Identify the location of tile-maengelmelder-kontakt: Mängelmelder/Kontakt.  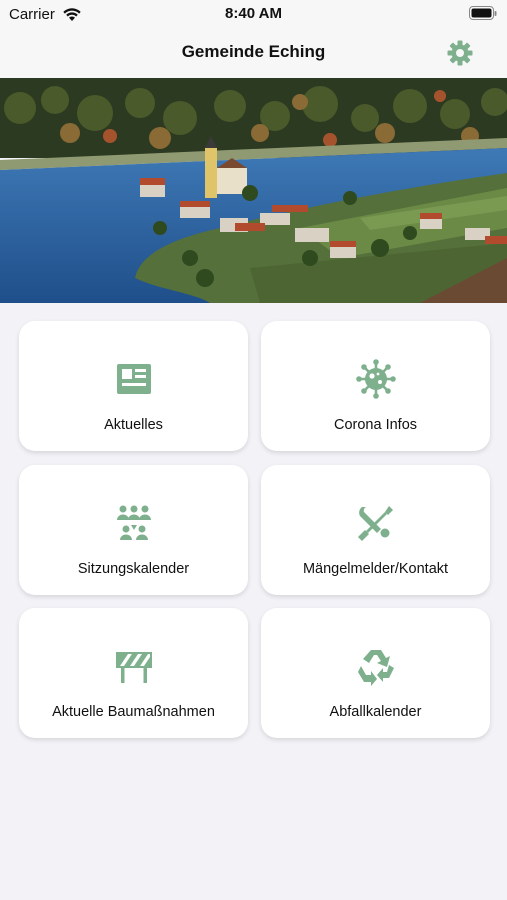
(375, 530).